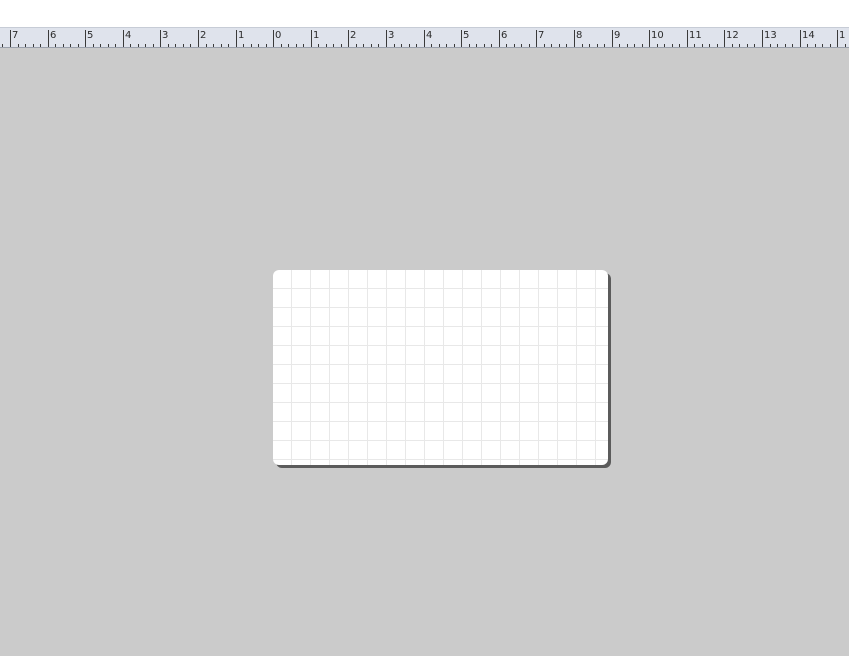  What do you see at coordinates (424, 37) in the screenshot?
I see `horizontal-ruler: 7 6 5 4 3 2 1 0 1 2 3 4 5 6 7 8 9 10 11 12 13 14 1` at bounding box center [424, 37].